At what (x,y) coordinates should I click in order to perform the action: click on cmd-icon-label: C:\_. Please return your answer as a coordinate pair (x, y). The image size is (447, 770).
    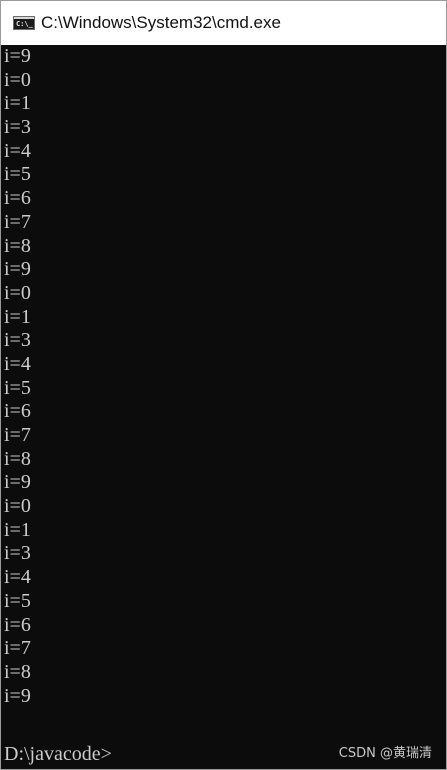
    Looking at the image, I should click on (24, 24).